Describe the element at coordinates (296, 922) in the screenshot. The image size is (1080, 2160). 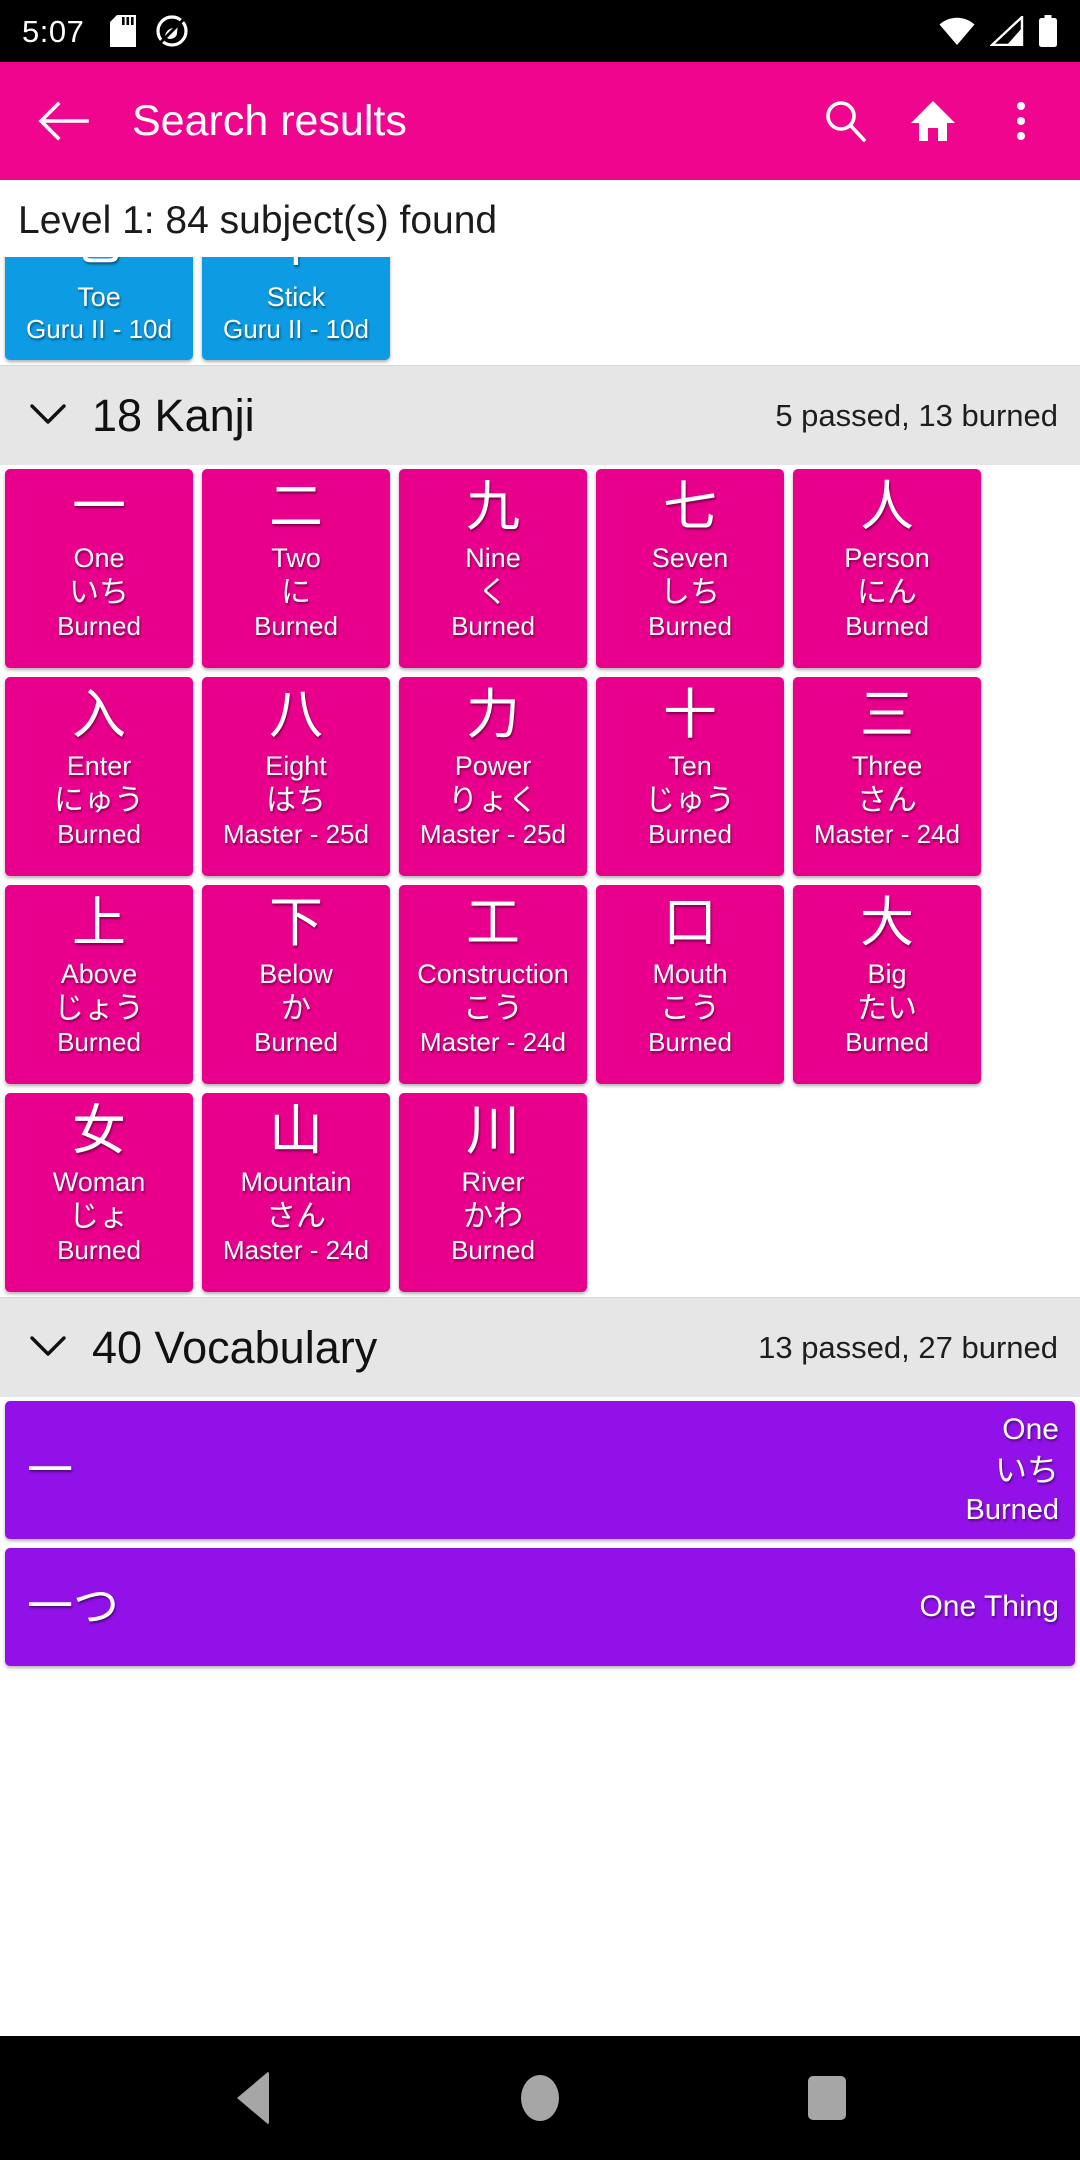
I see `kanji-glyph: 下` at that location.